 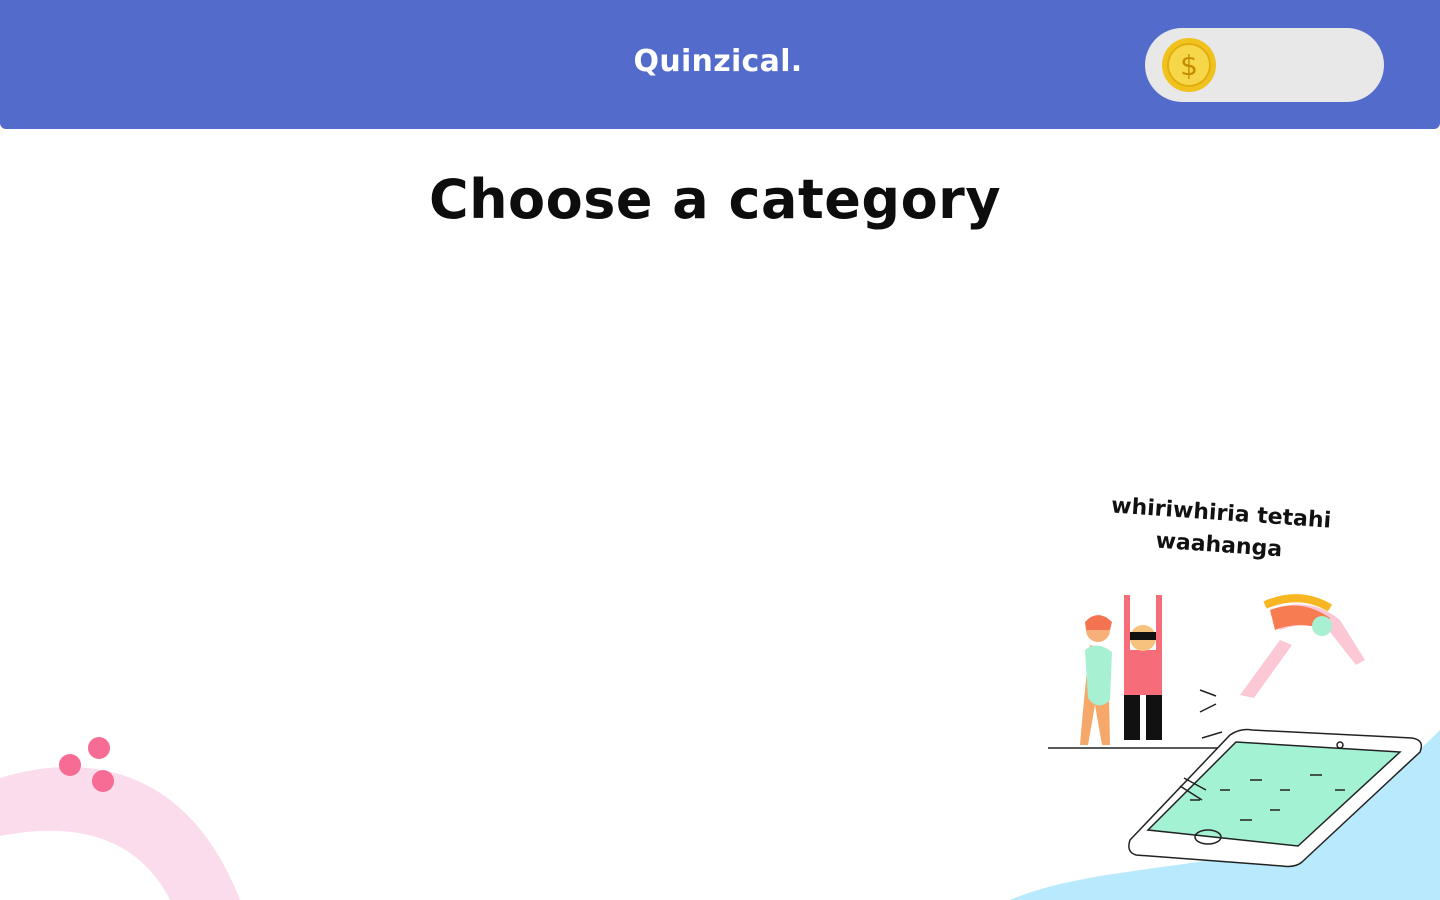 I want to click on person-left, so click(x=1096, y=680).